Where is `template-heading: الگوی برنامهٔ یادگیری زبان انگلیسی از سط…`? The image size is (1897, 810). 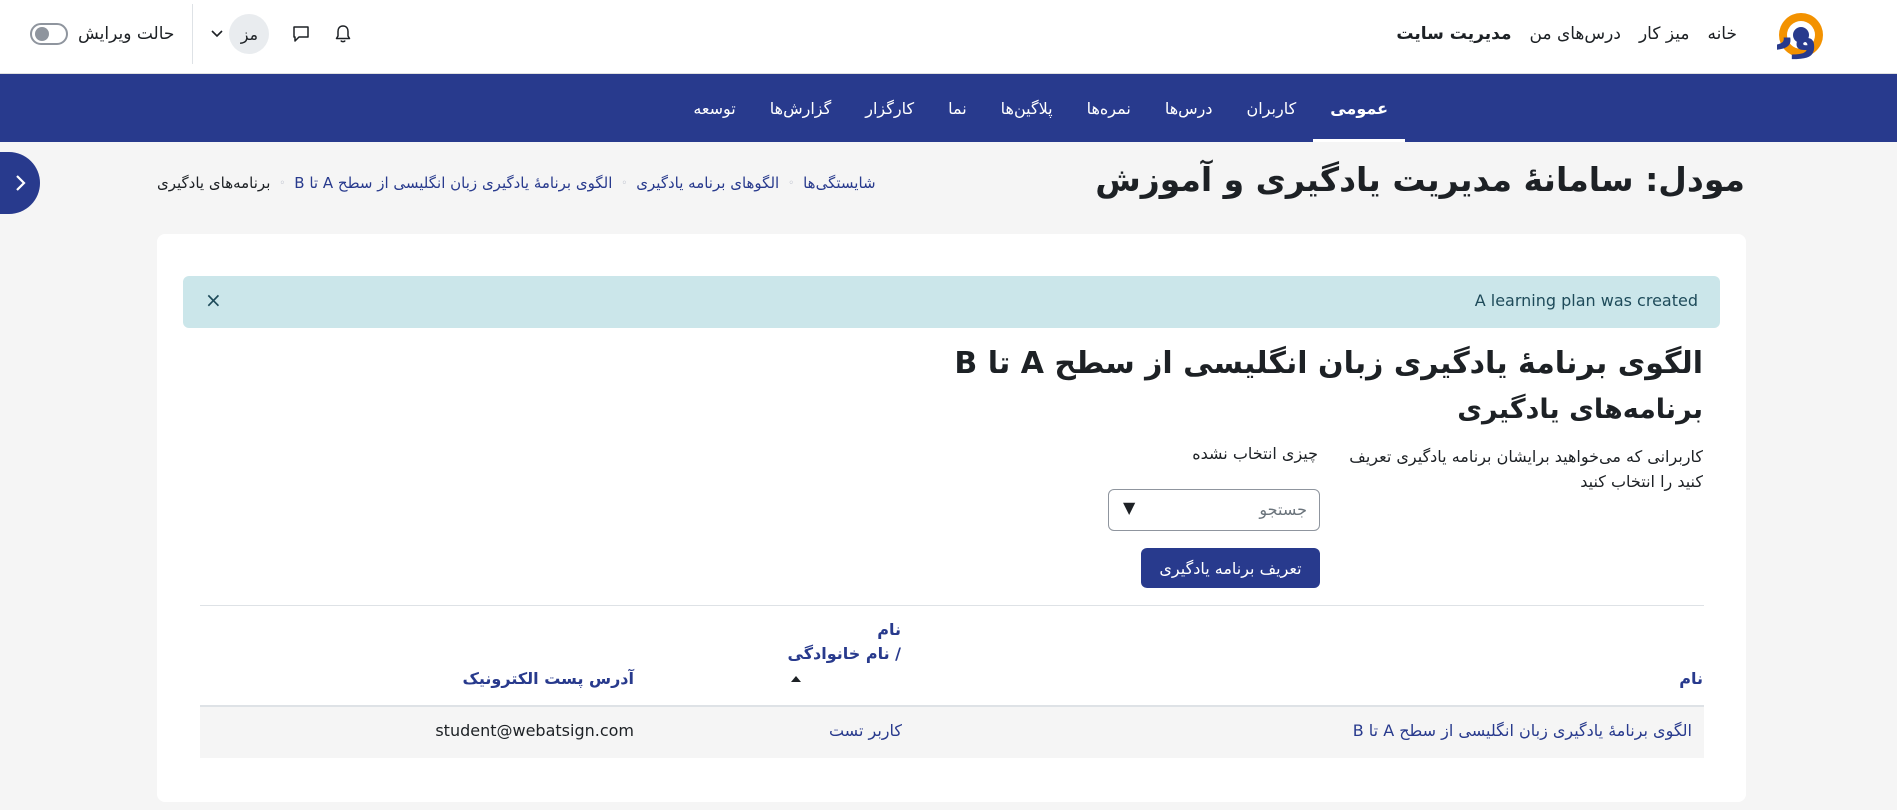
template-heading: الگوی برنامهٔ یادگیری زبان انگلیسی از سط… is located at coordinates (1328, 363).